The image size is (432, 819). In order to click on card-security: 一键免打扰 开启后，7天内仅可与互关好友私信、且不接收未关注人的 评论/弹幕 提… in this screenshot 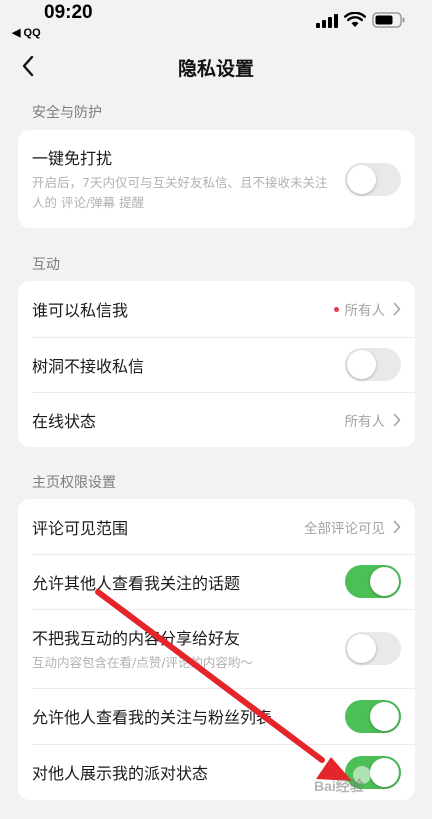, I will do `click(216, 179)`.